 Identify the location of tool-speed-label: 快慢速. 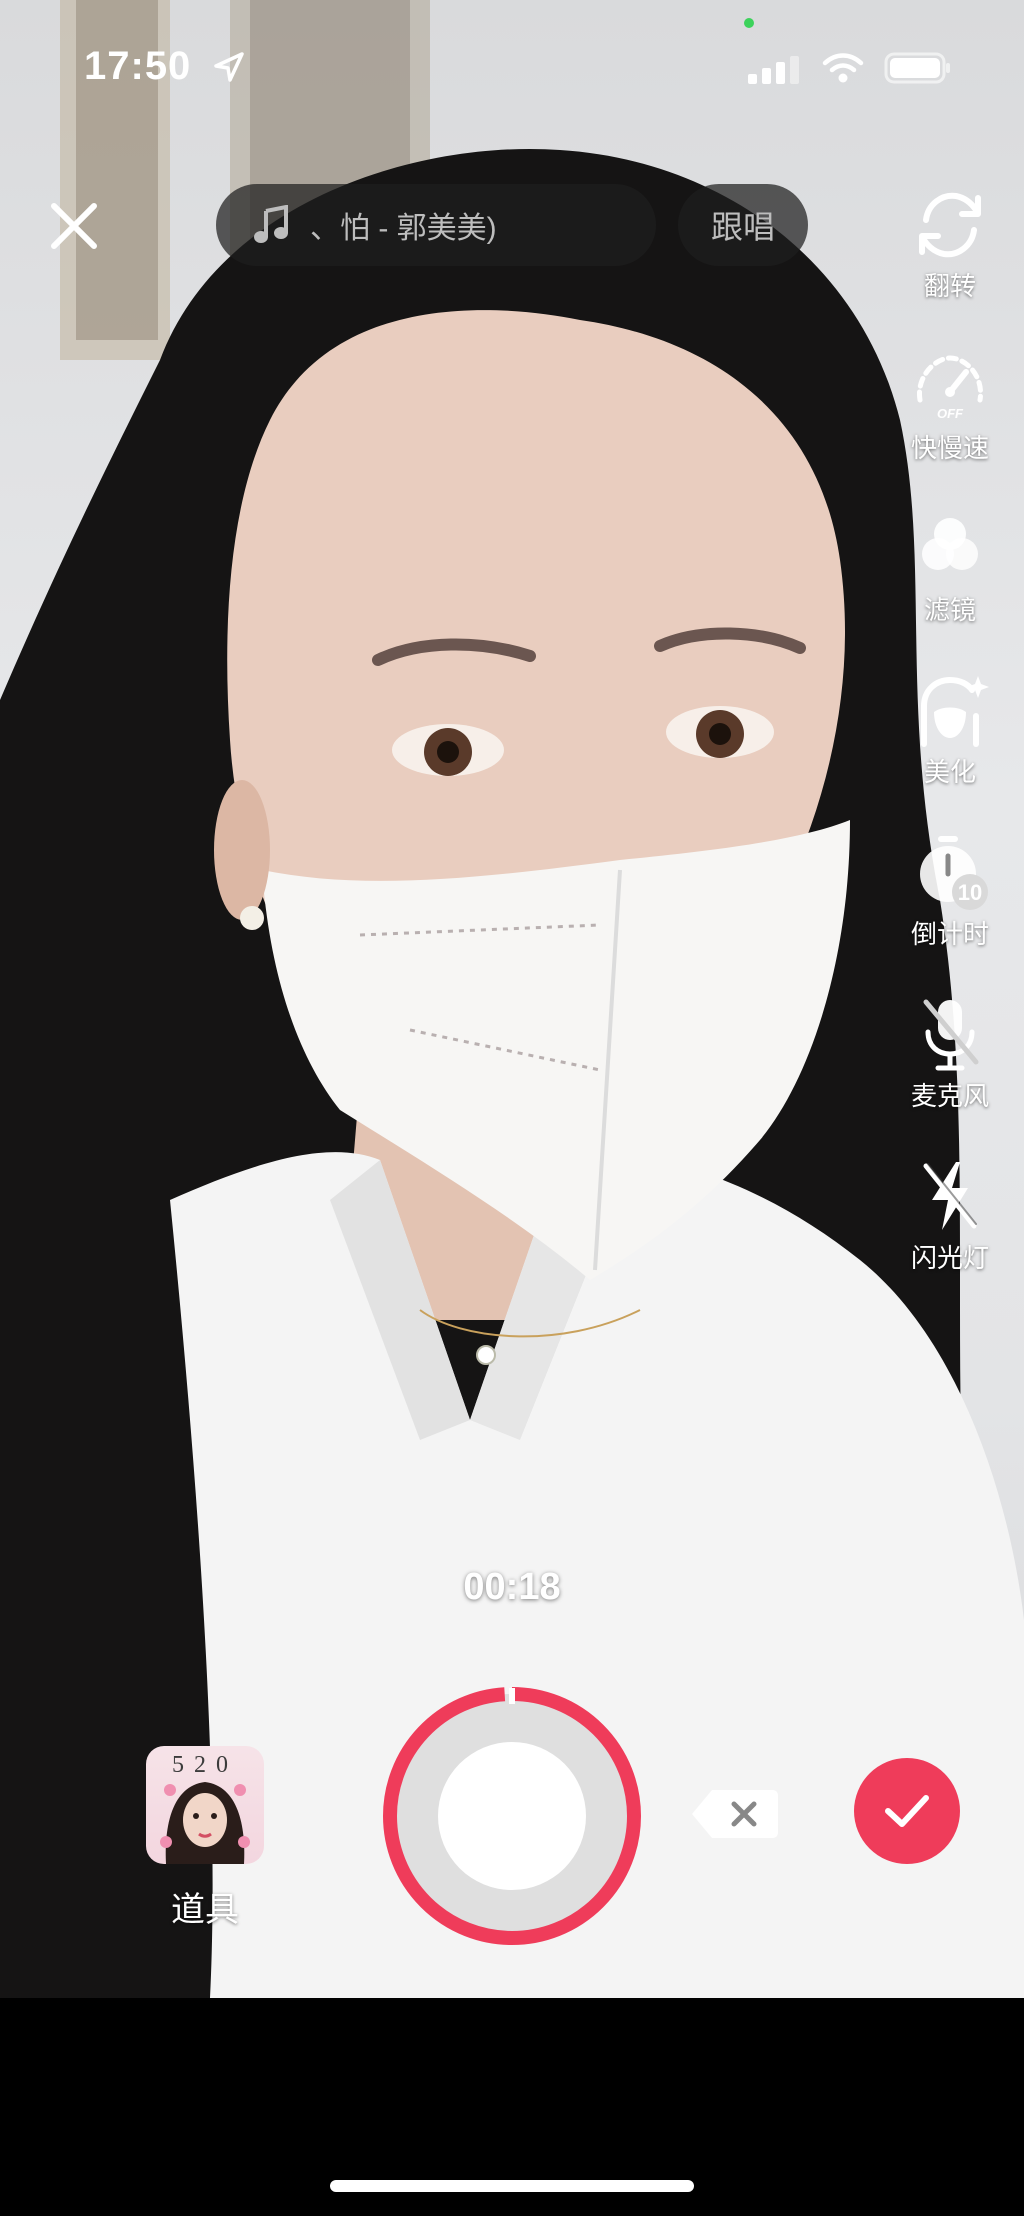
(949, 448).